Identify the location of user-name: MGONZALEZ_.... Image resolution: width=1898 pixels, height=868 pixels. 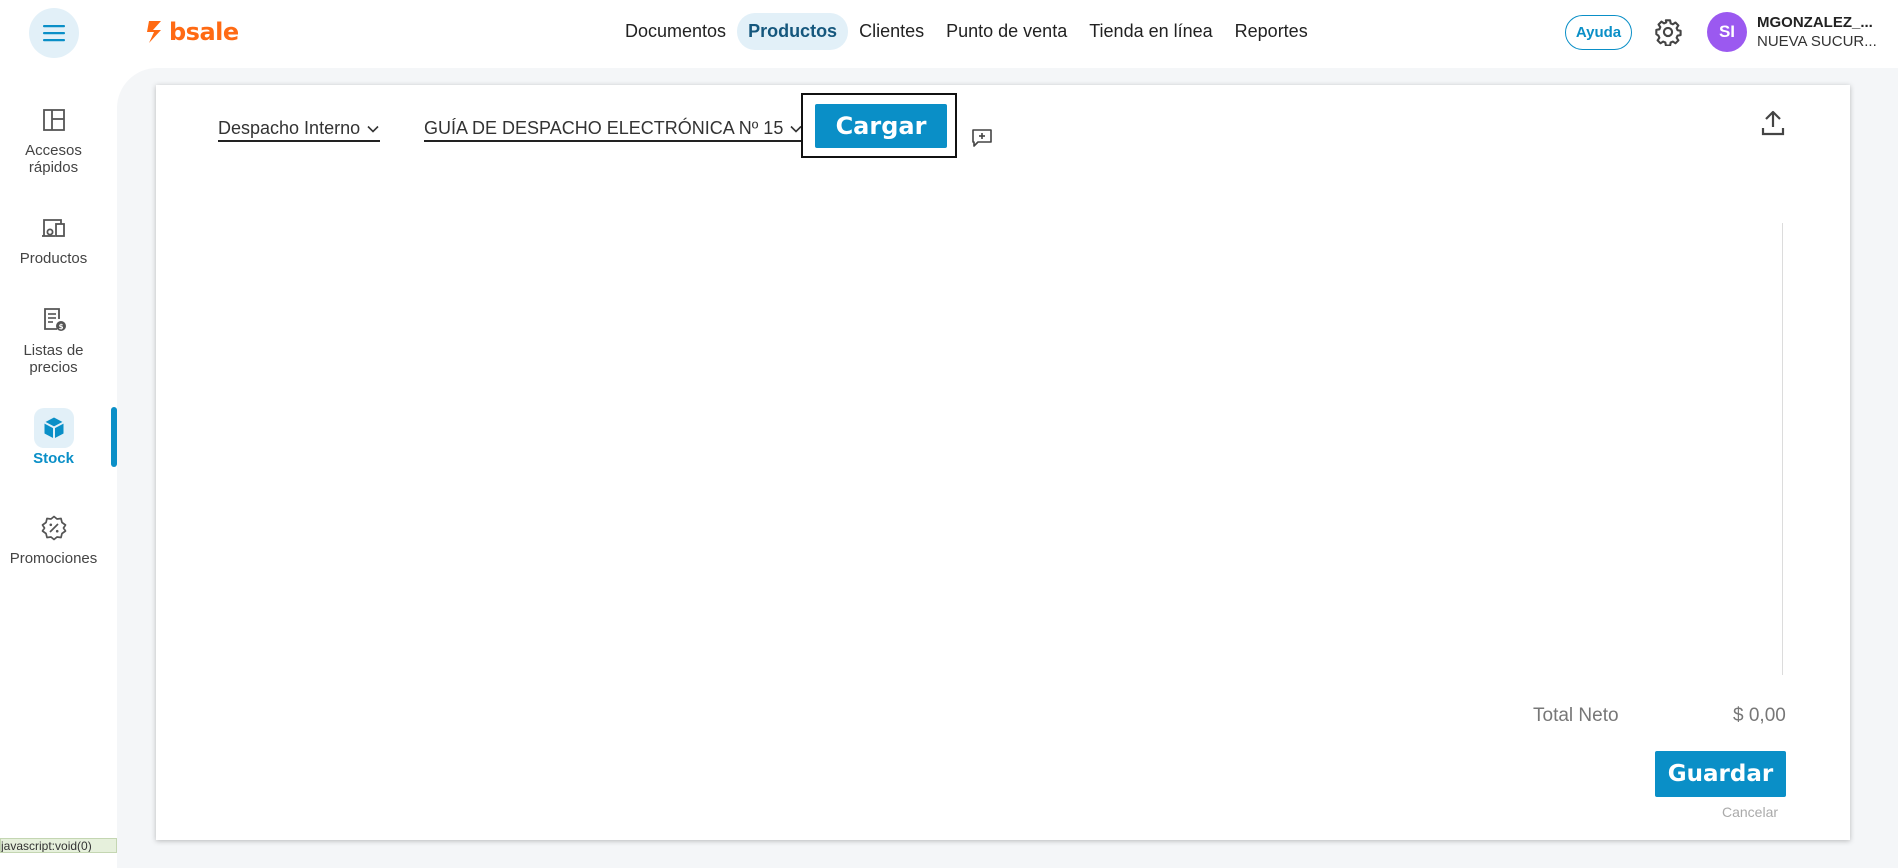
(1815, 22).